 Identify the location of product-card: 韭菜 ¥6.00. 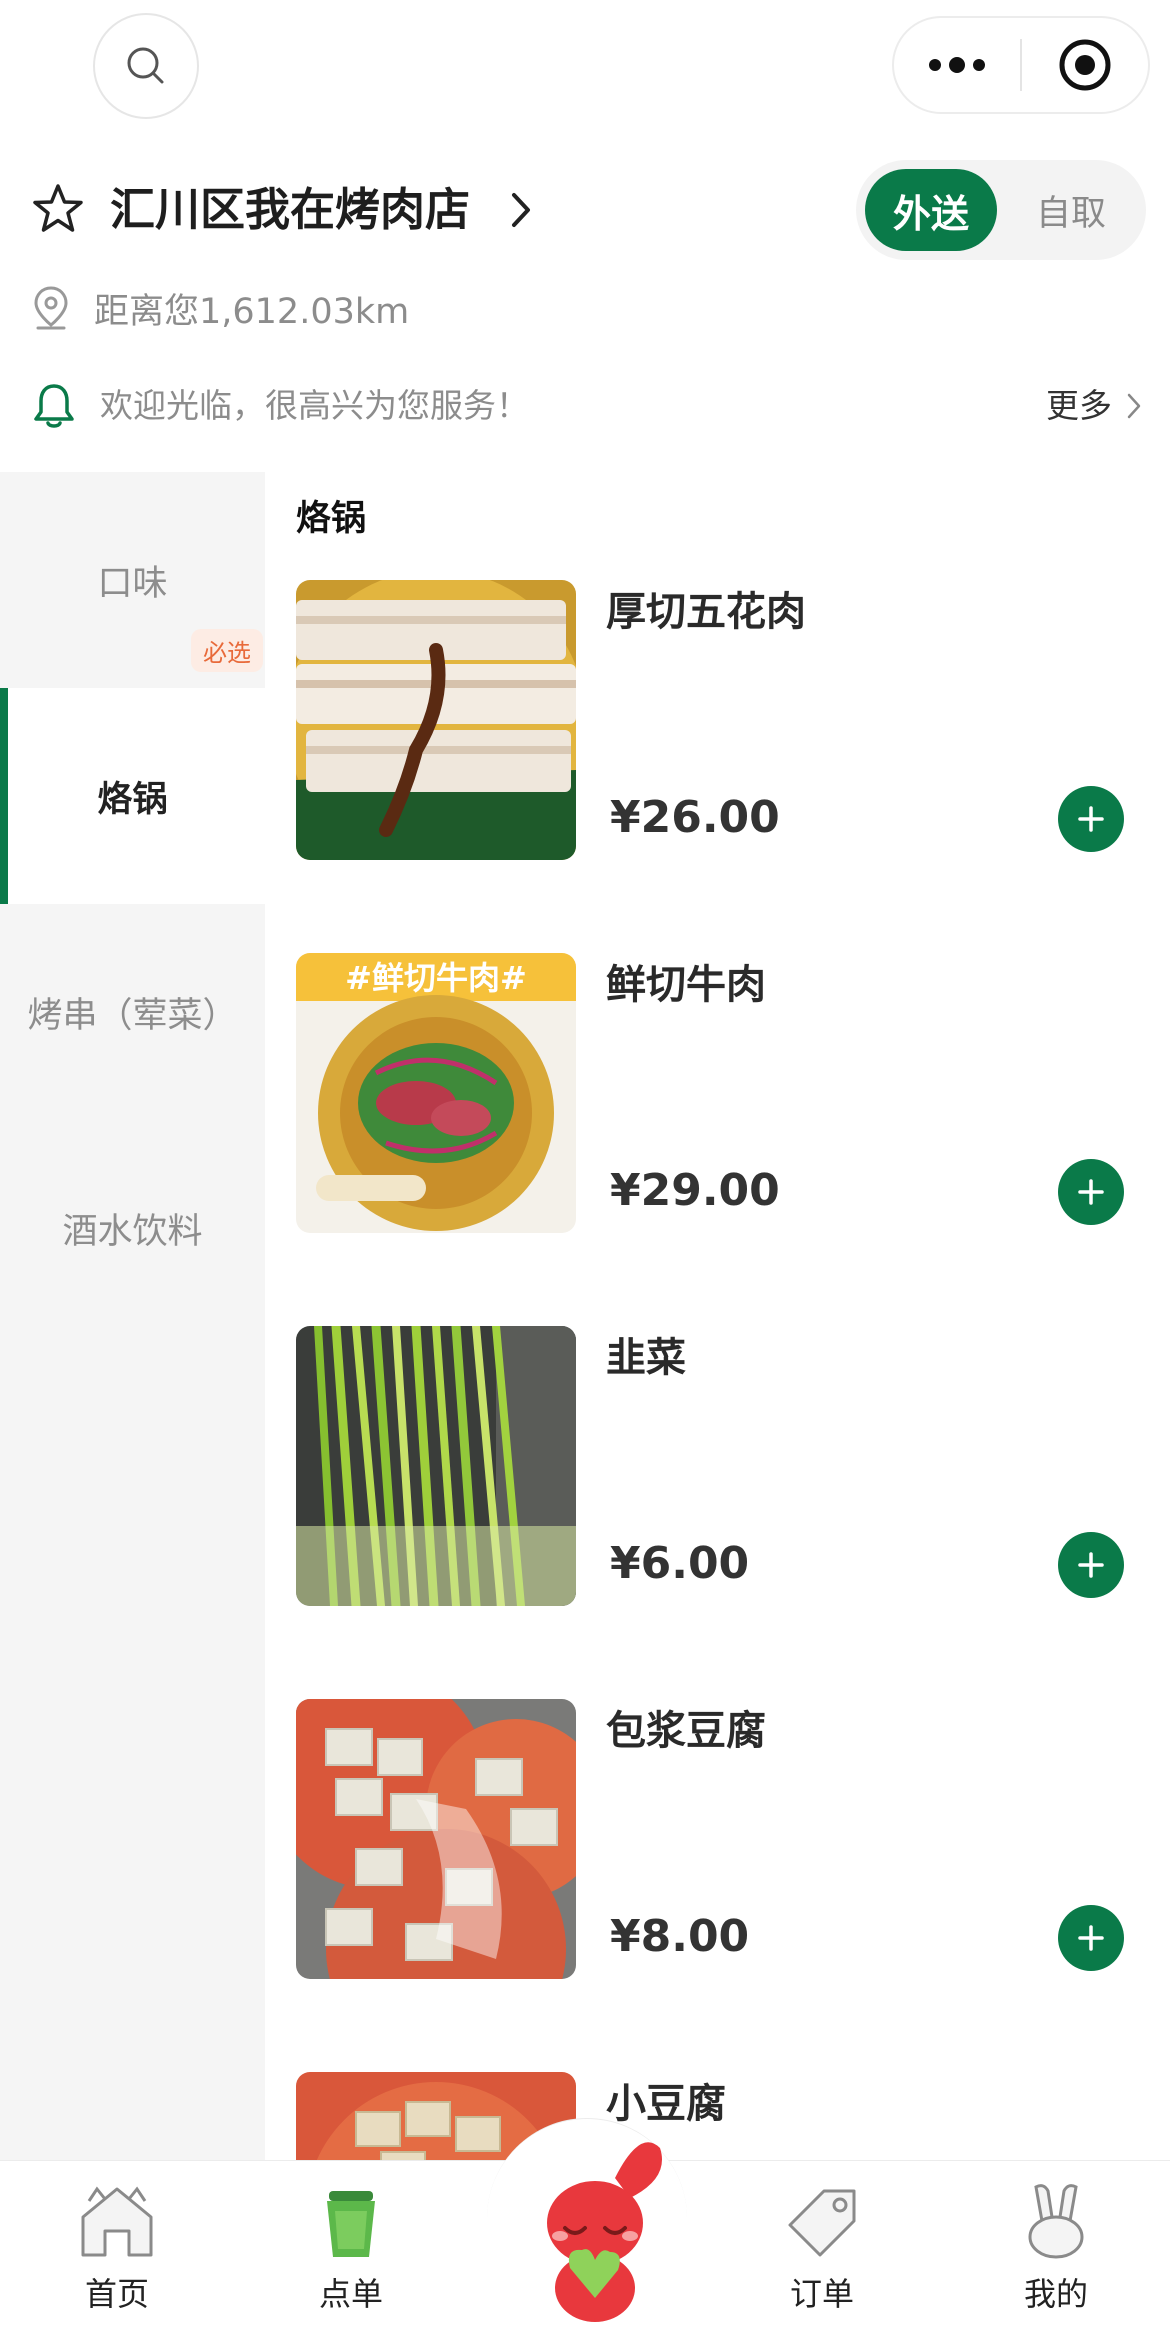
(721, 1467).